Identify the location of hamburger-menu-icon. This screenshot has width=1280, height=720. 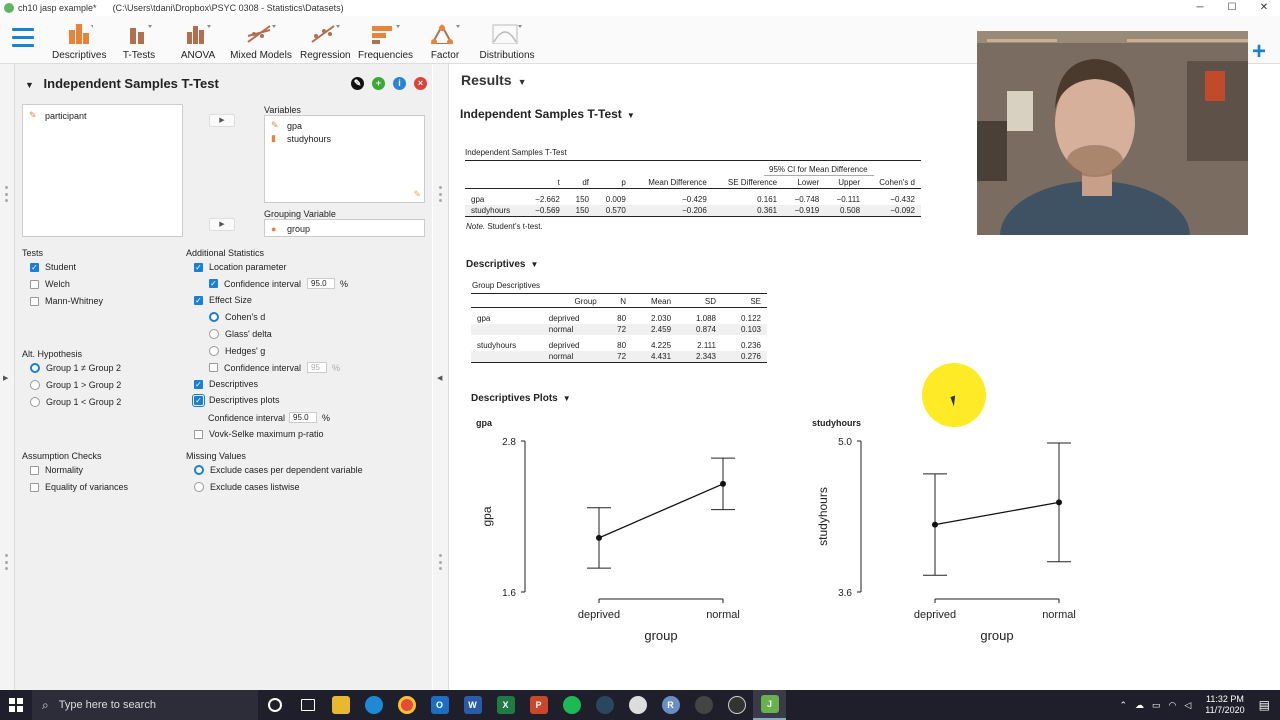
(23, 38).